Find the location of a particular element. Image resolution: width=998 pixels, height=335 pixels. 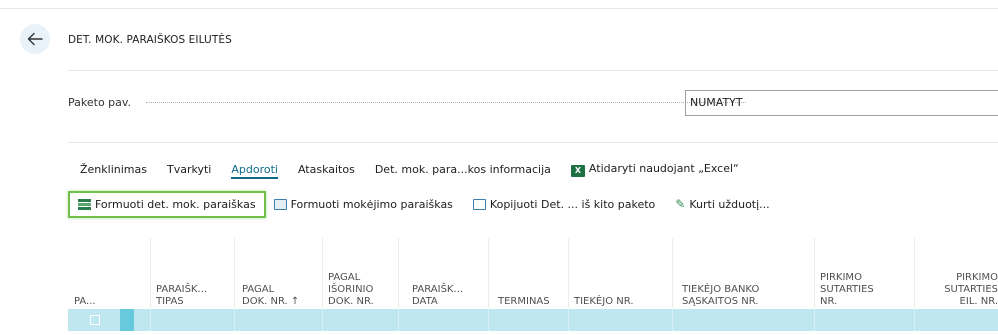

back-button is located at coordinates (35, 39).